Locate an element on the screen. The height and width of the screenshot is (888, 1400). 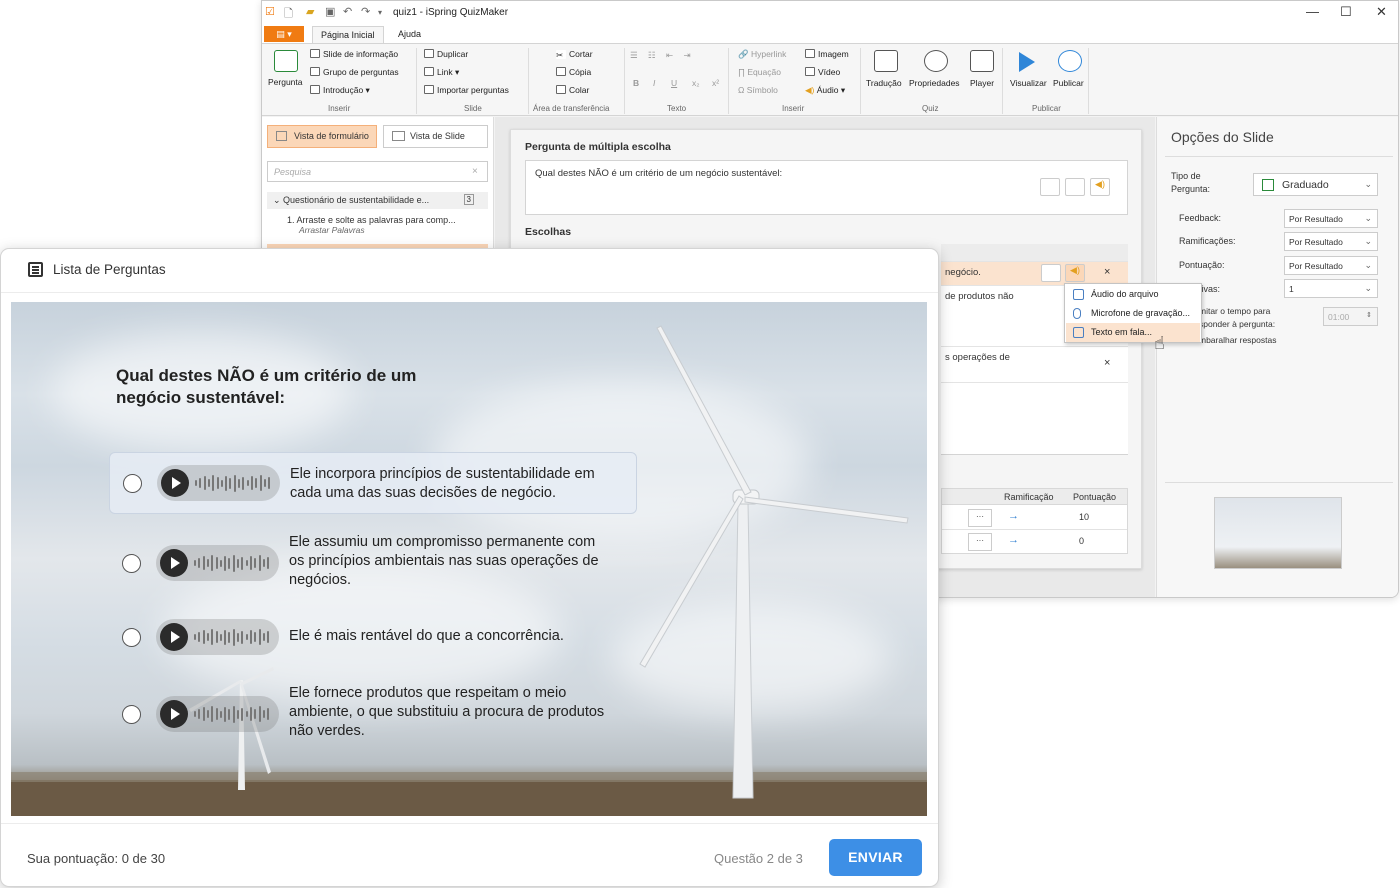
submit-button: ENVIAR is located at coordinates (875, 857).